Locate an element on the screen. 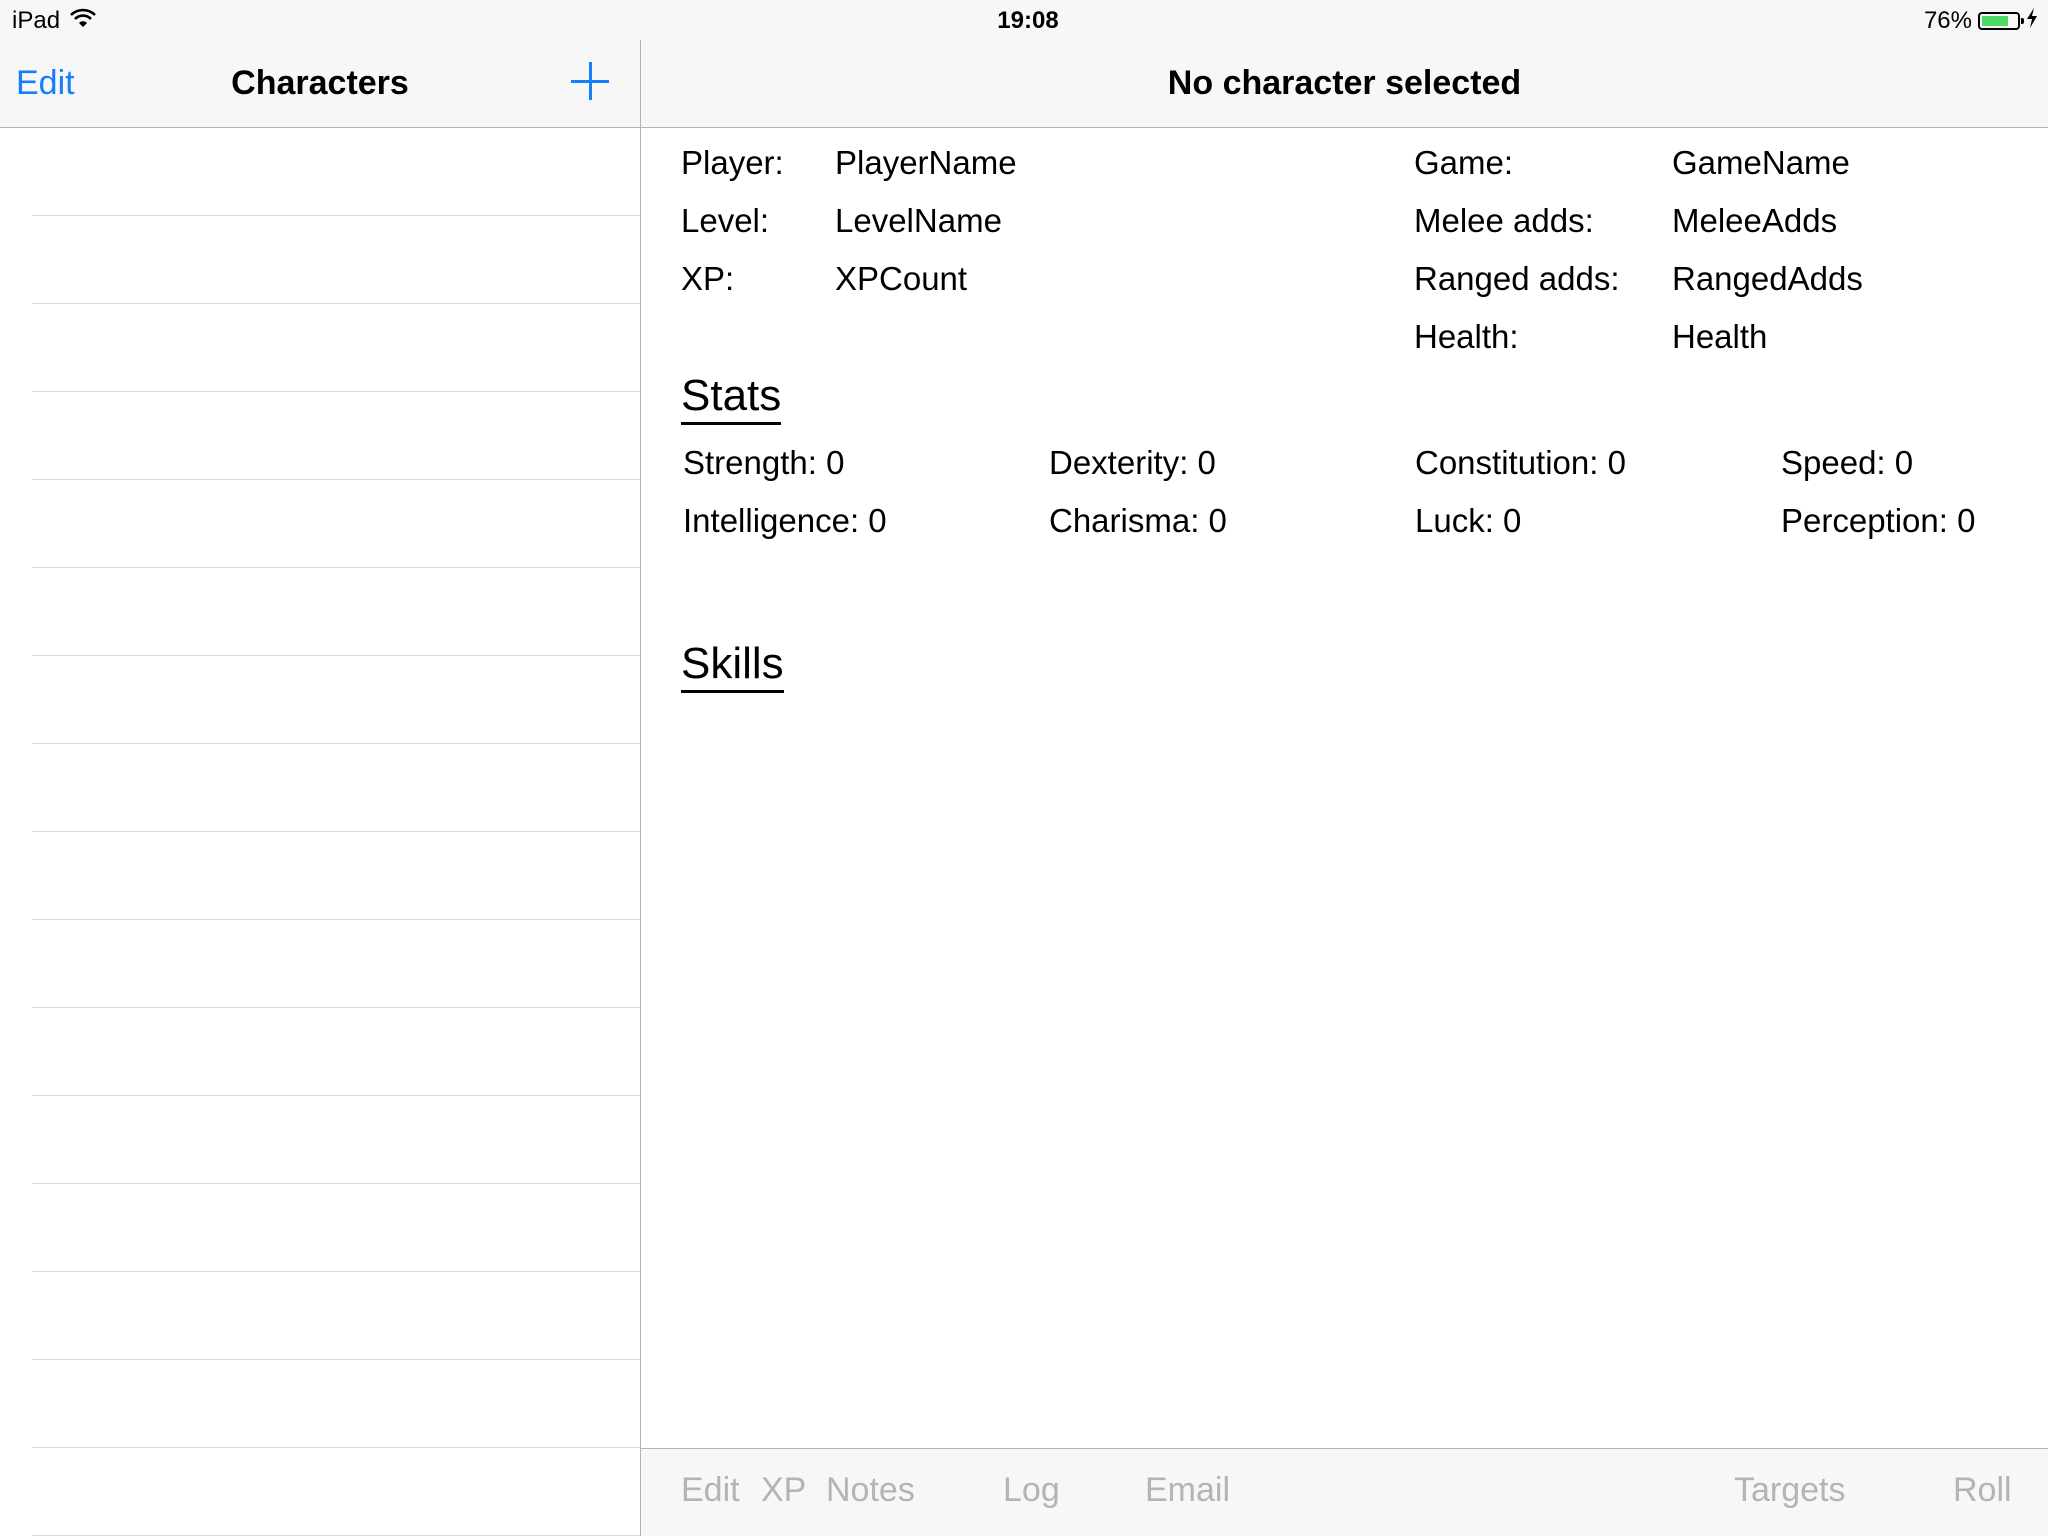 This screenshot has height=1536, width=2048. game-label: Game: is located at coordinates (1464, 162).